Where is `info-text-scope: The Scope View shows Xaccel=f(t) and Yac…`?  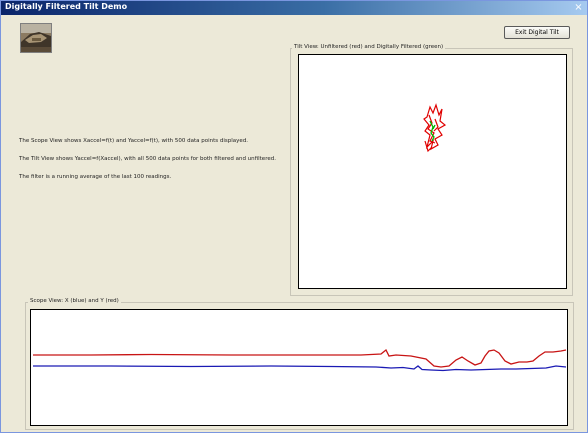 info-text-scope: The Scope View shows Xaccel=f(t) and Yac… is located at coordinates (134, 141).